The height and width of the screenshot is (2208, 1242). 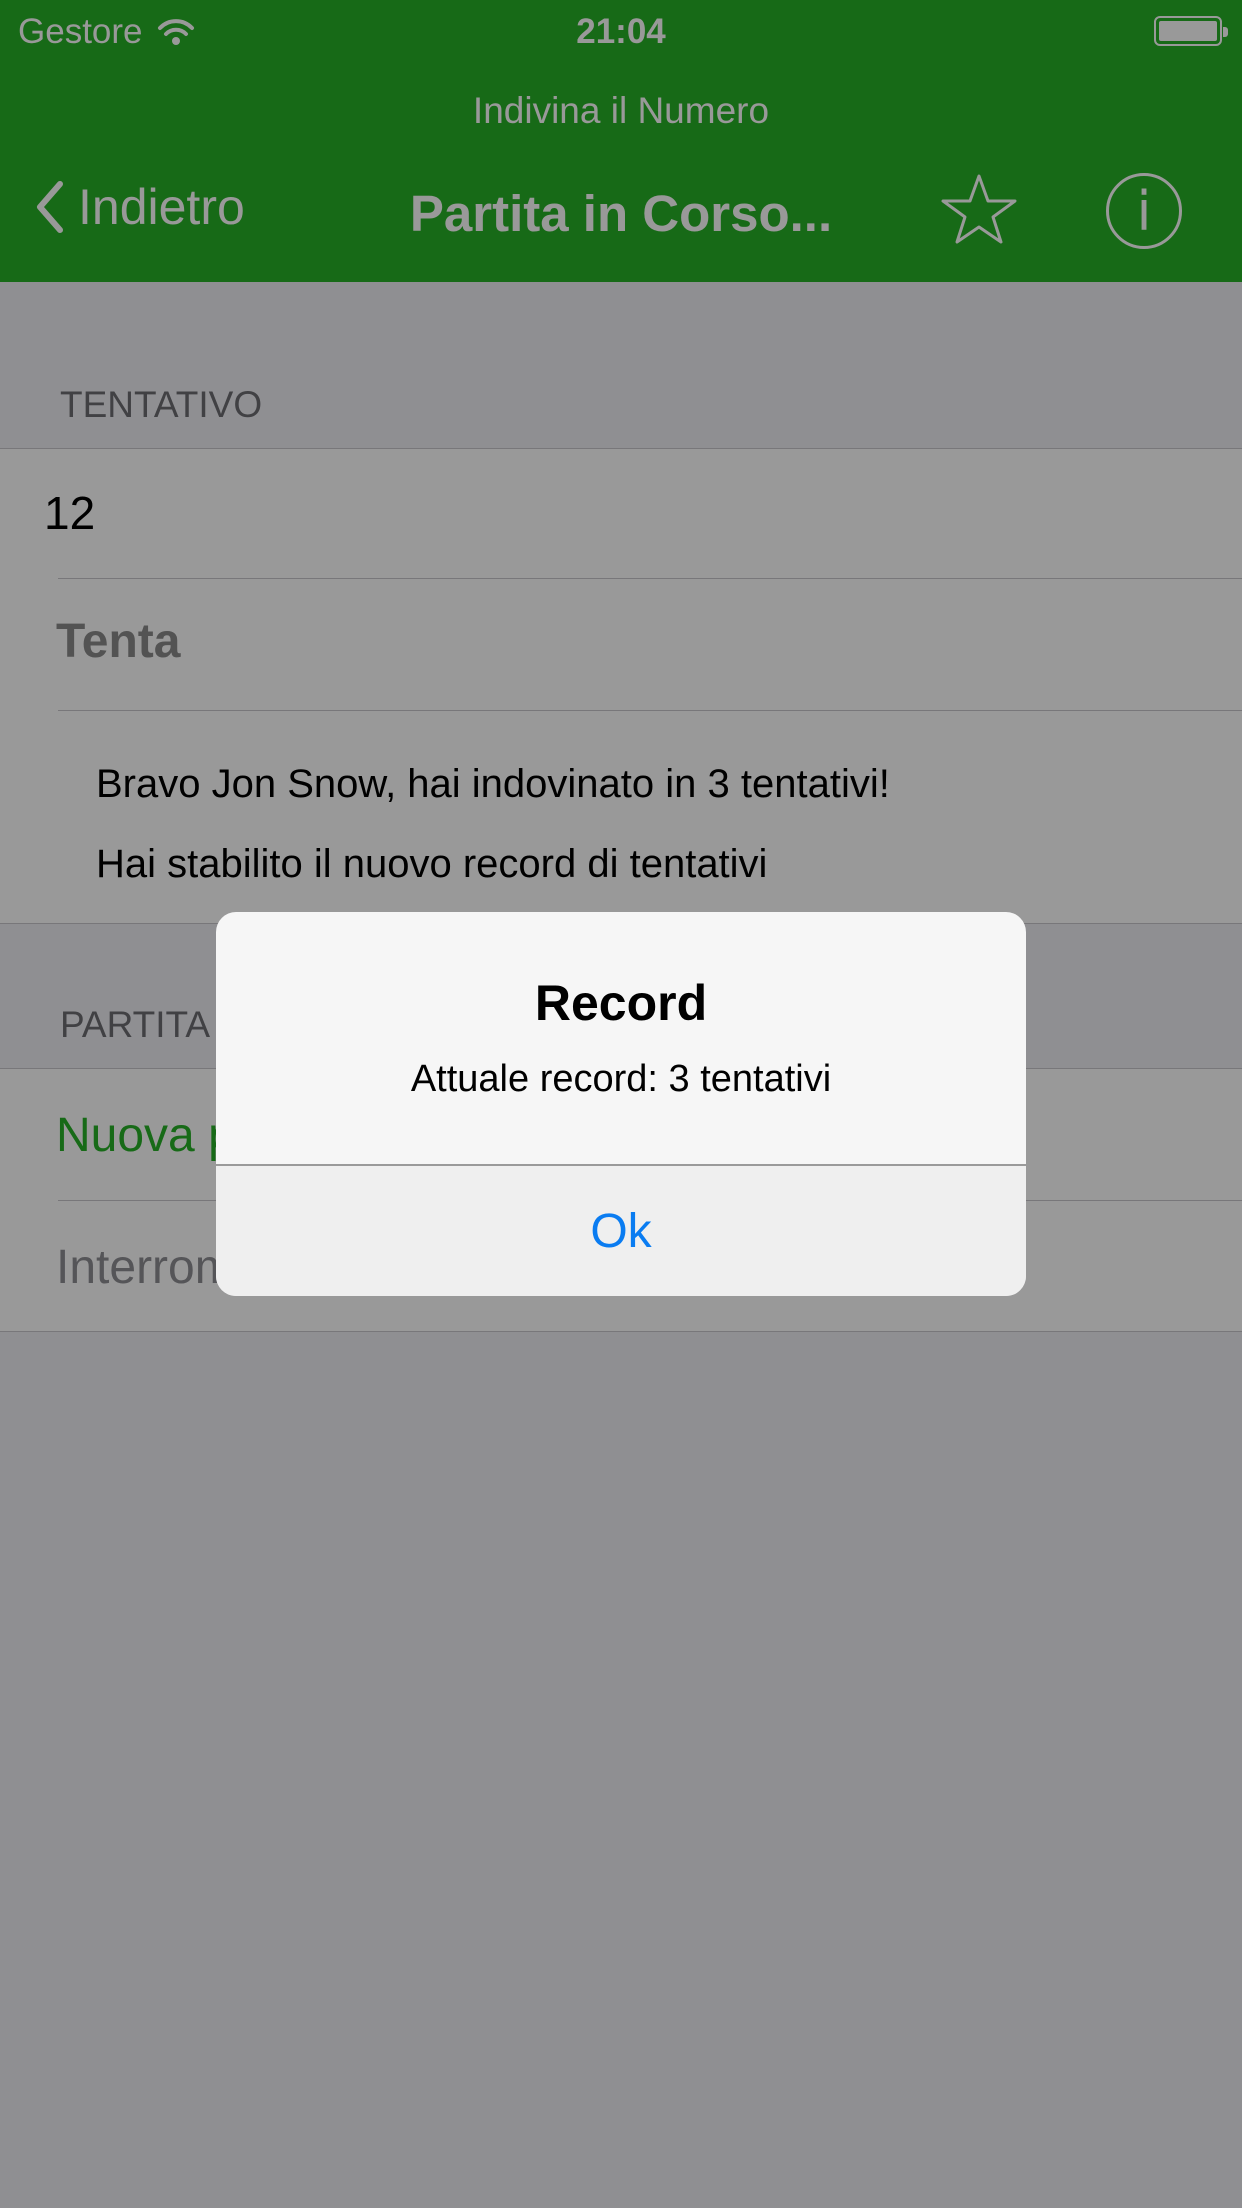 I want to click on alert-ok-button: Ok, so click(x=621, y=1231).